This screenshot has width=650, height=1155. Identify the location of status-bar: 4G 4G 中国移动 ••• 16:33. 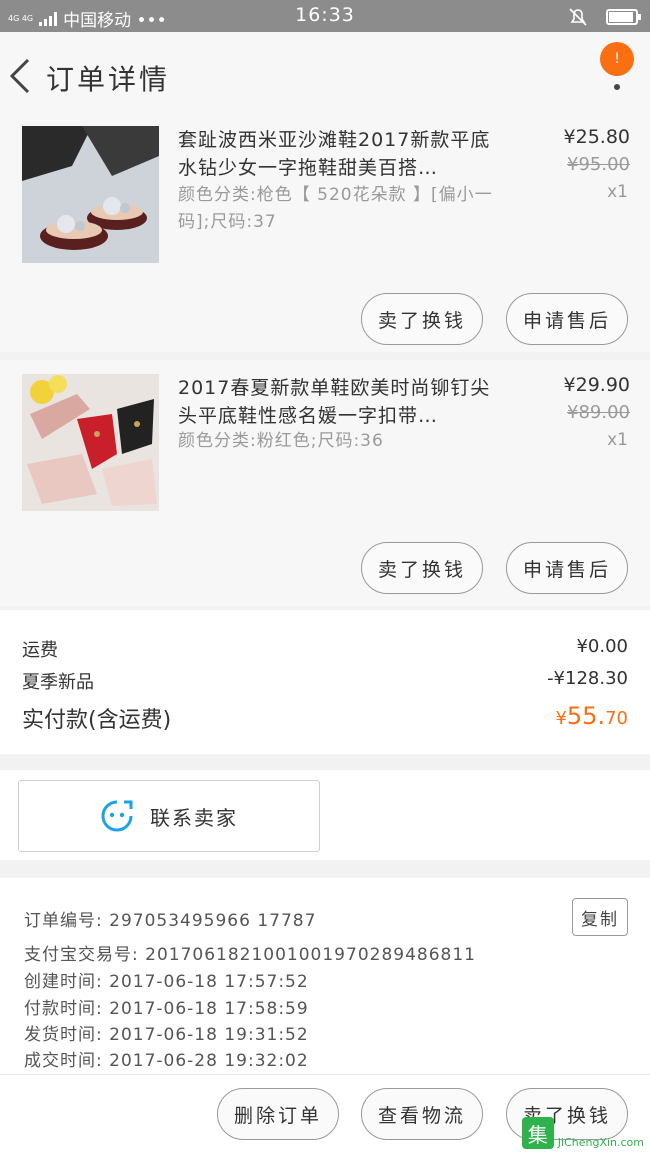
(325, 16).